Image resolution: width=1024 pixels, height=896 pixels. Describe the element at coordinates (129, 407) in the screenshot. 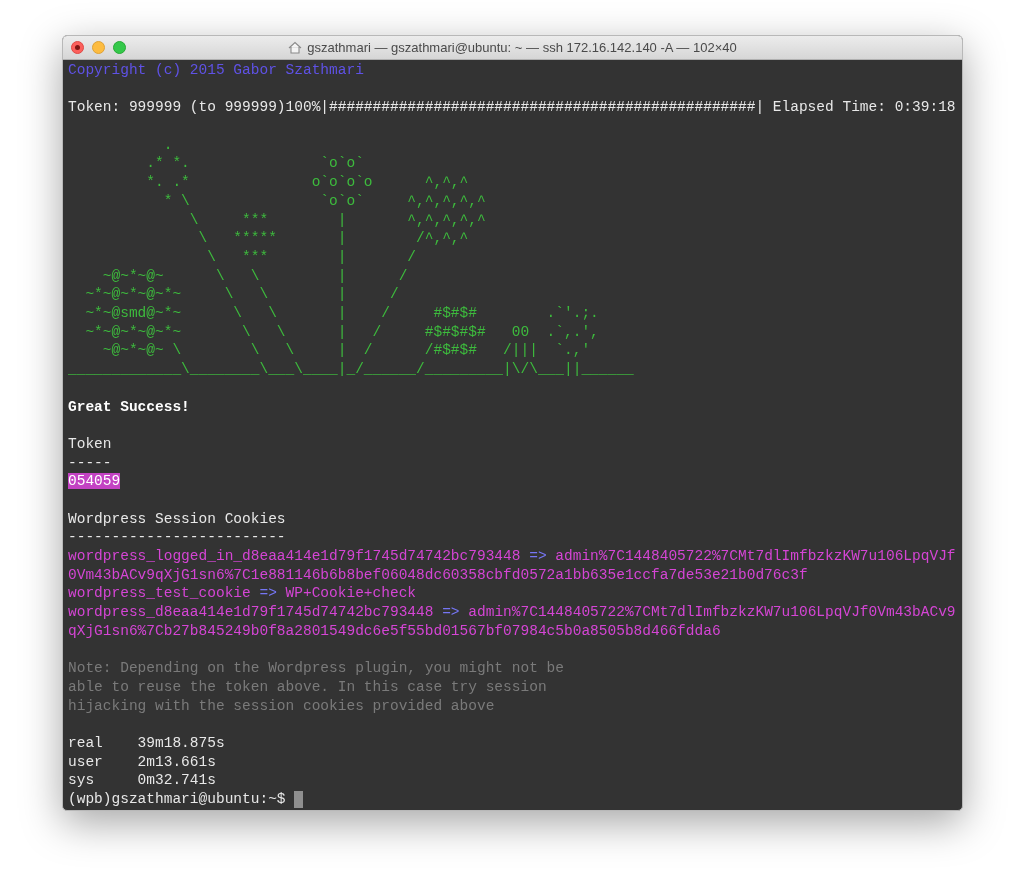

I see `status-message: Great Success!` at that location.